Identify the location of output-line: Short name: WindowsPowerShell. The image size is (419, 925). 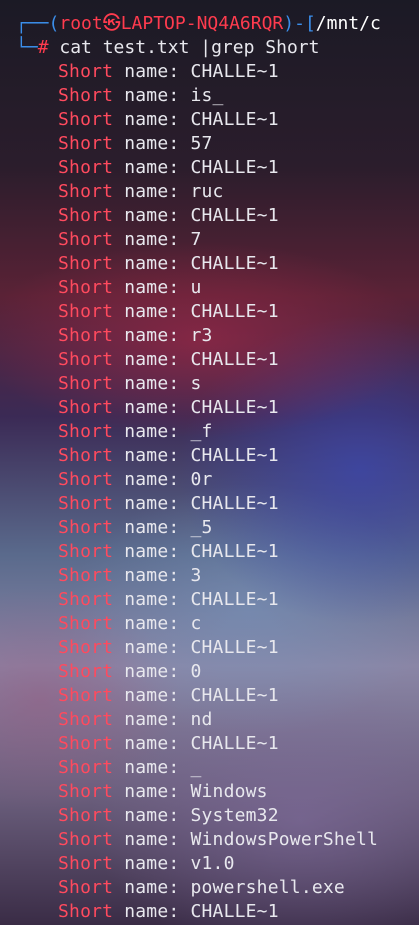
(218, 840).